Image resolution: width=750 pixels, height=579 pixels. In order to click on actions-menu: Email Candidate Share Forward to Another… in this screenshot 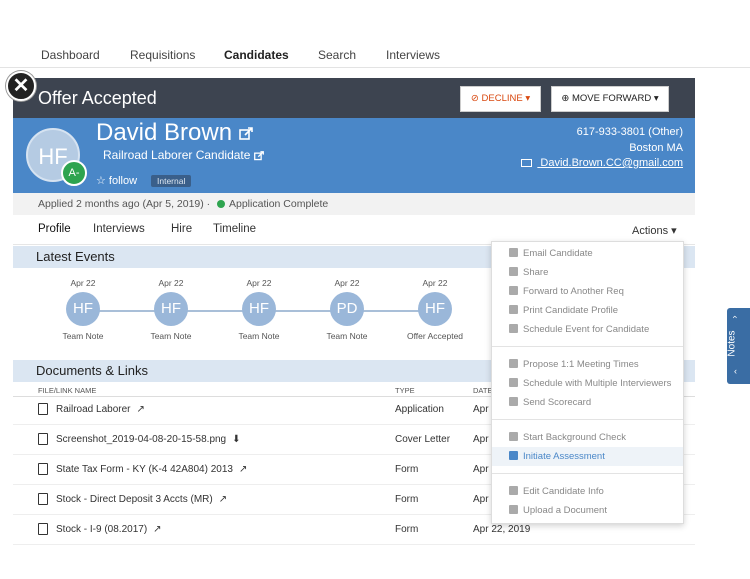, I will do `click(587, 382)`.